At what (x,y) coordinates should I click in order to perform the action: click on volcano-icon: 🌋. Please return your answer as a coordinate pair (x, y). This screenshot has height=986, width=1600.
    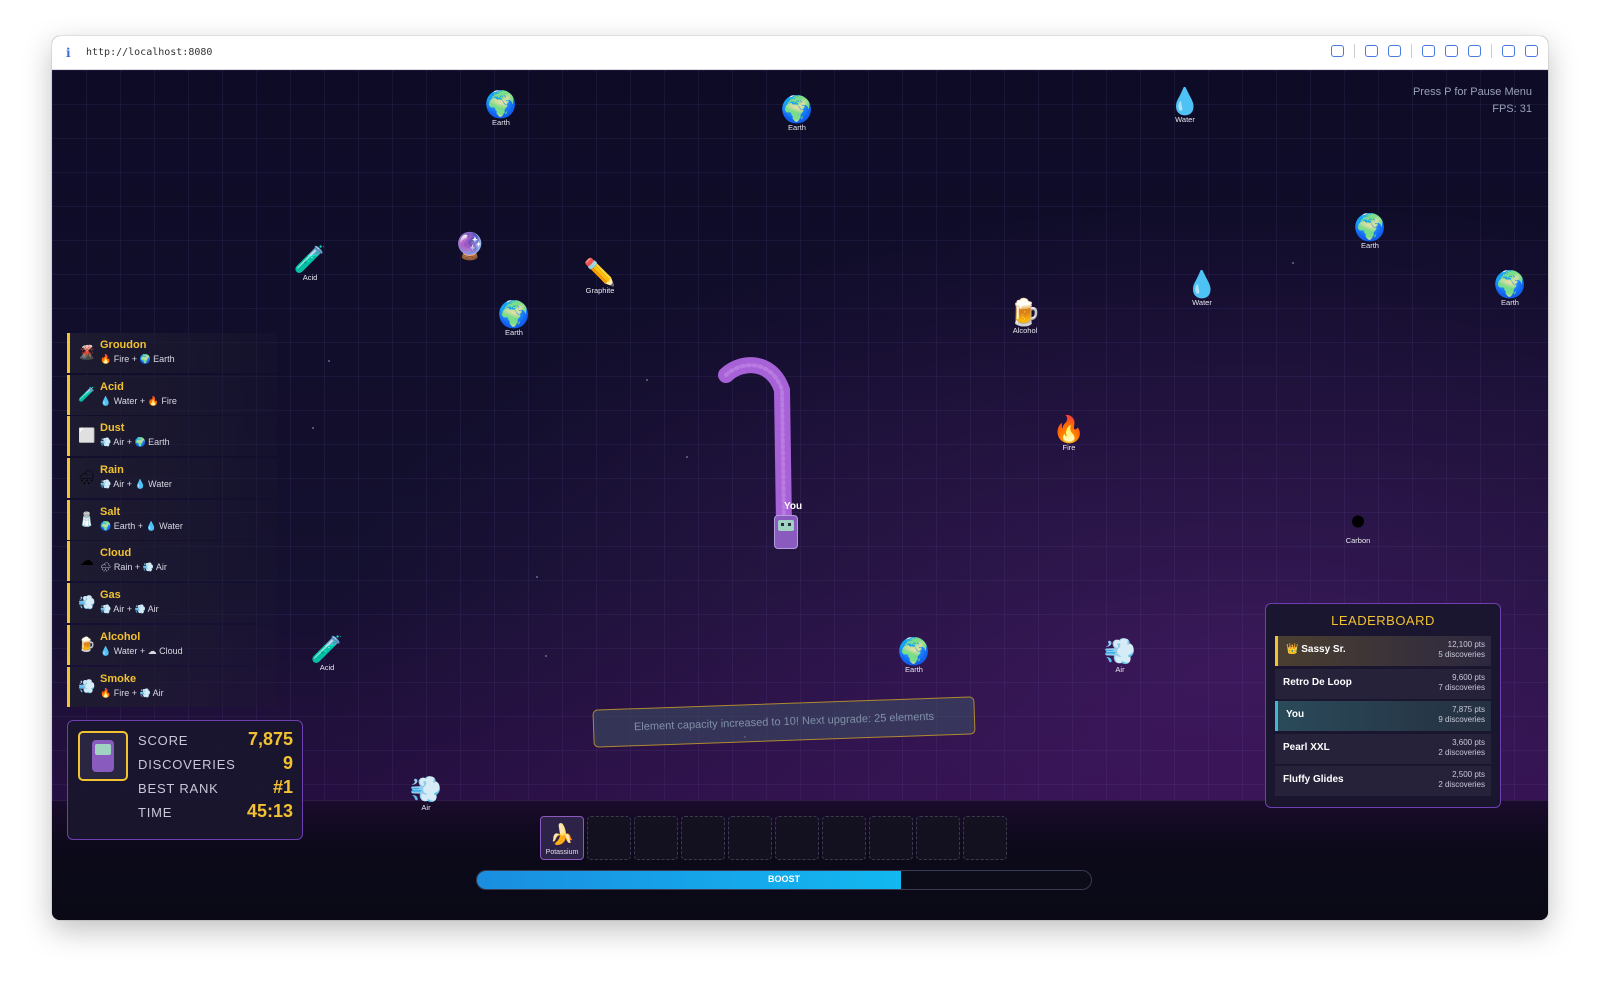
    Looking at the image, I should click on (87, 352).